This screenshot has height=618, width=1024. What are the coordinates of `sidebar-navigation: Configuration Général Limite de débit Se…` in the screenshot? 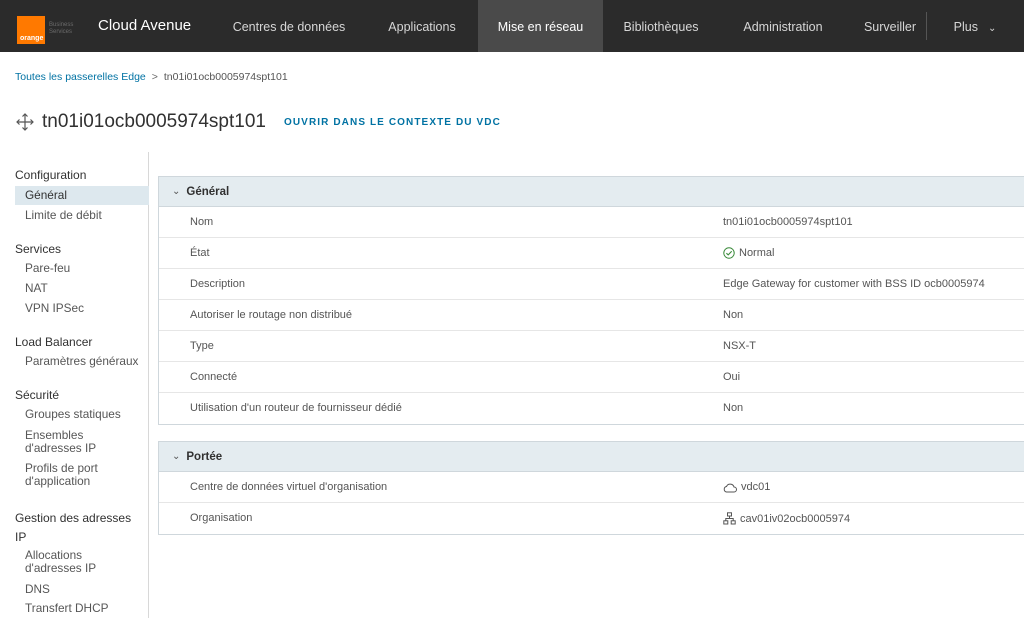 It's located at (74, 385).